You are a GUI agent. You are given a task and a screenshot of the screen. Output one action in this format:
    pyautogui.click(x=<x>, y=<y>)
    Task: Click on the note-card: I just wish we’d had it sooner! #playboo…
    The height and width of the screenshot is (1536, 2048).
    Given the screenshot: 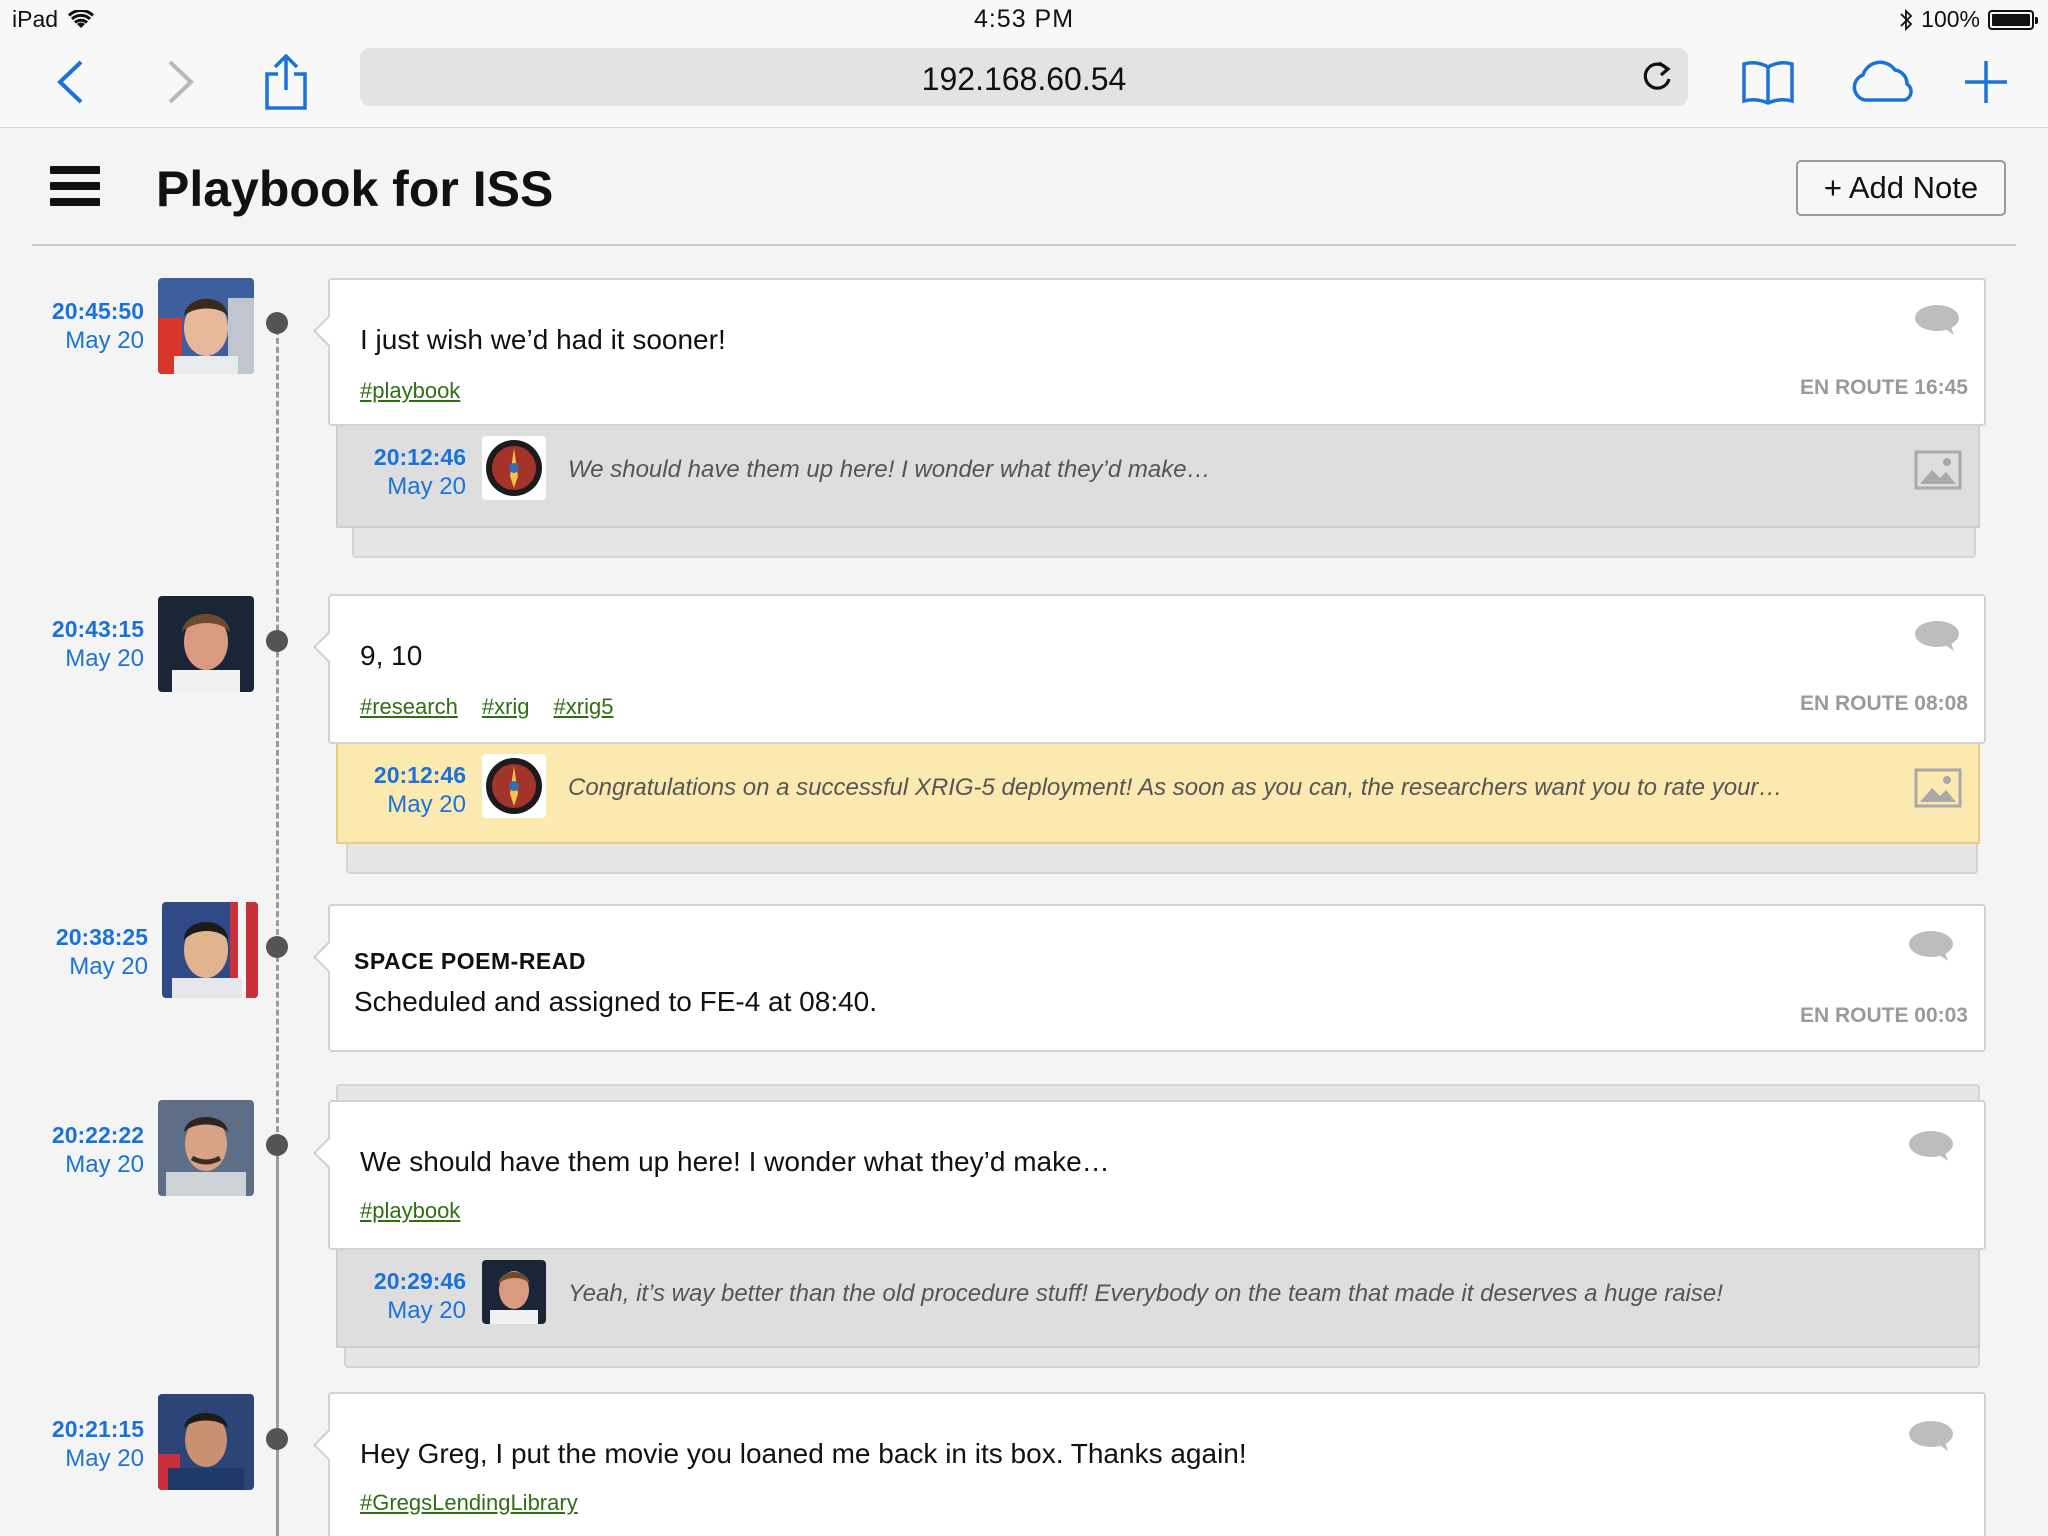 What is the action you would take?
    pyautogui.click(x=1149, y=352)
    